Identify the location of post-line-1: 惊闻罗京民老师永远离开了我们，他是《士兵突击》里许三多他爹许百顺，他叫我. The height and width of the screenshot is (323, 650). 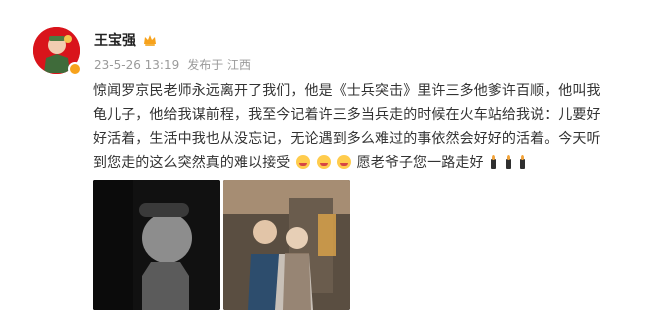
(347, 91).